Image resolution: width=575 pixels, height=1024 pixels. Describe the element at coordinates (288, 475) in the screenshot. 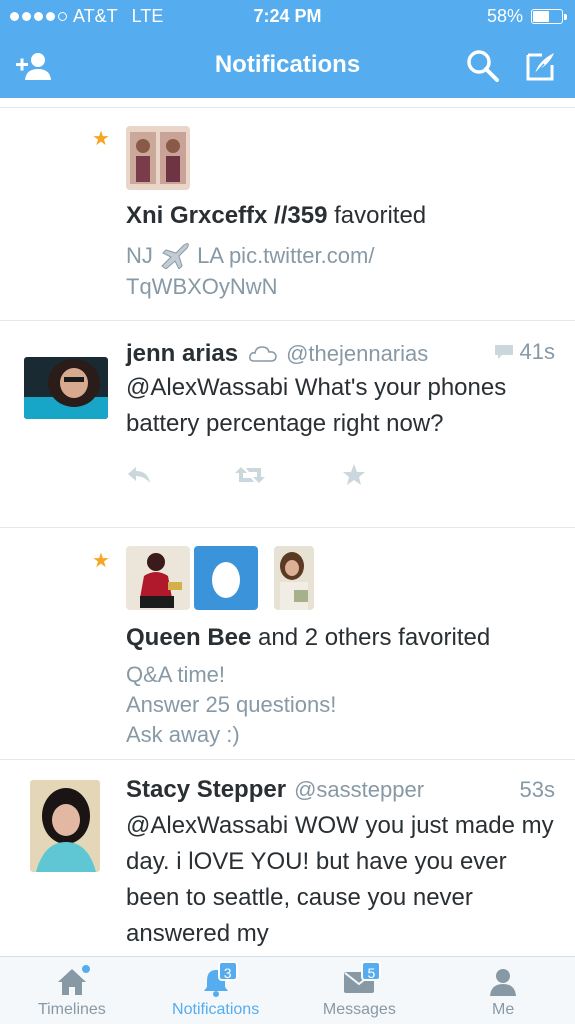

I see `retweet-button` at that location.